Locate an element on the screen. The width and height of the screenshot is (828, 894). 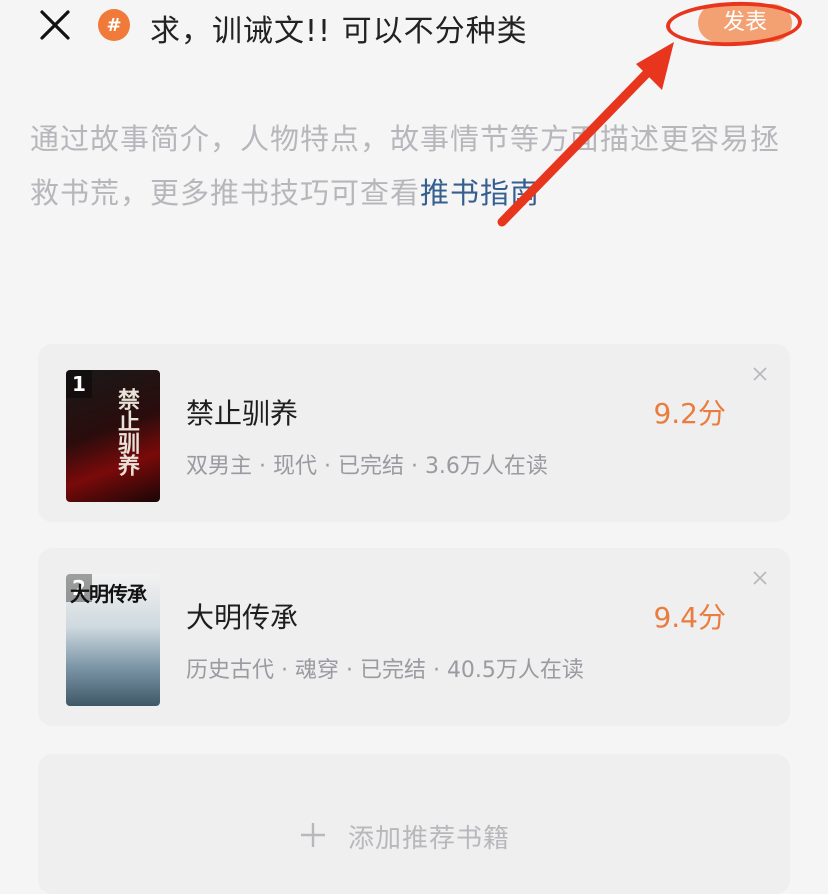
hint-body: 通过故事简介，人物特点，故事情节等方面描述更容易拯救书荒，更多推书技巧可查看 is located at coordinates (405, 166).